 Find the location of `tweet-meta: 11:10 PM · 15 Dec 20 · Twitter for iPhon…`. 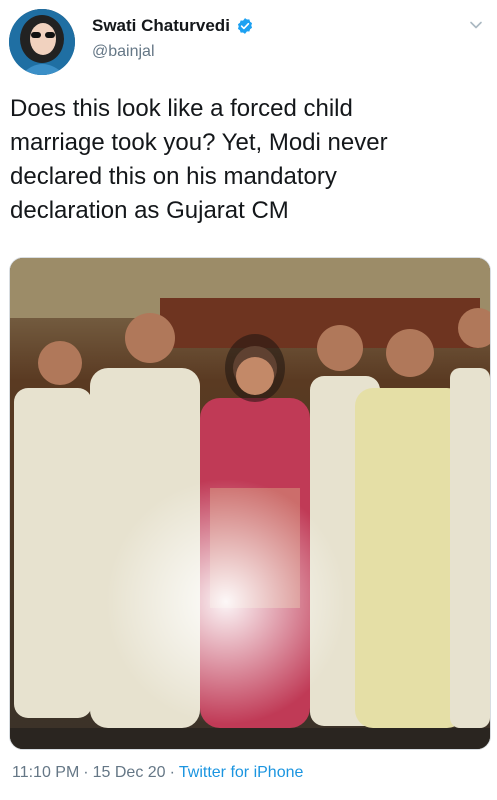

tweet-meta: 11:10 PM · 15 Dec 20 · Twitter for iPhon… is located at coordinates (157, 773).